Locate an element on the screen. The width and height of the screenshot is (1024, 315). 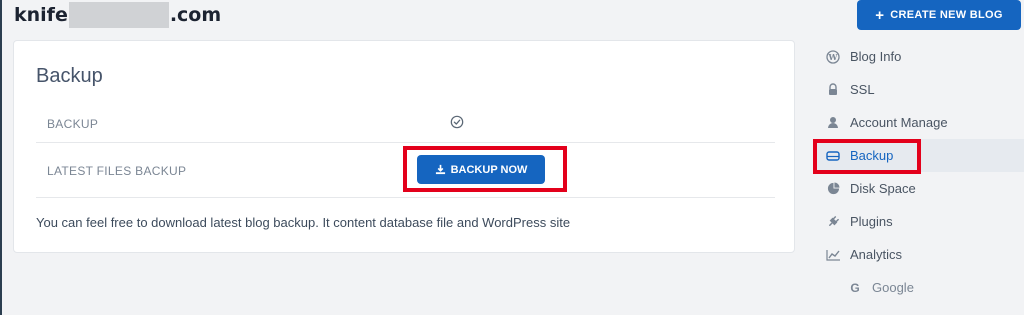
sidebar-item-blog-info: W Blog Info is located at coordinates (919, 56).